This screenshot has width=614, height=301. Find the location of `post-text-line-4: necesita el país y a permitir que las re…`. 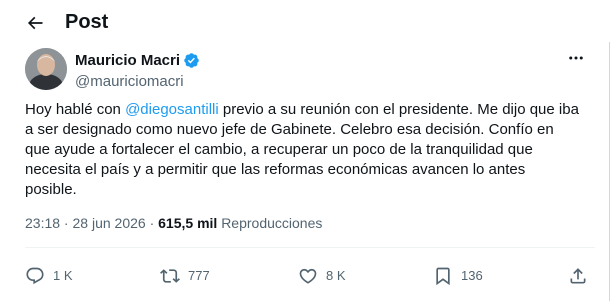

post-text-line-4: necesita el país y a permitir que las re… is located at coordinates (275, 169).